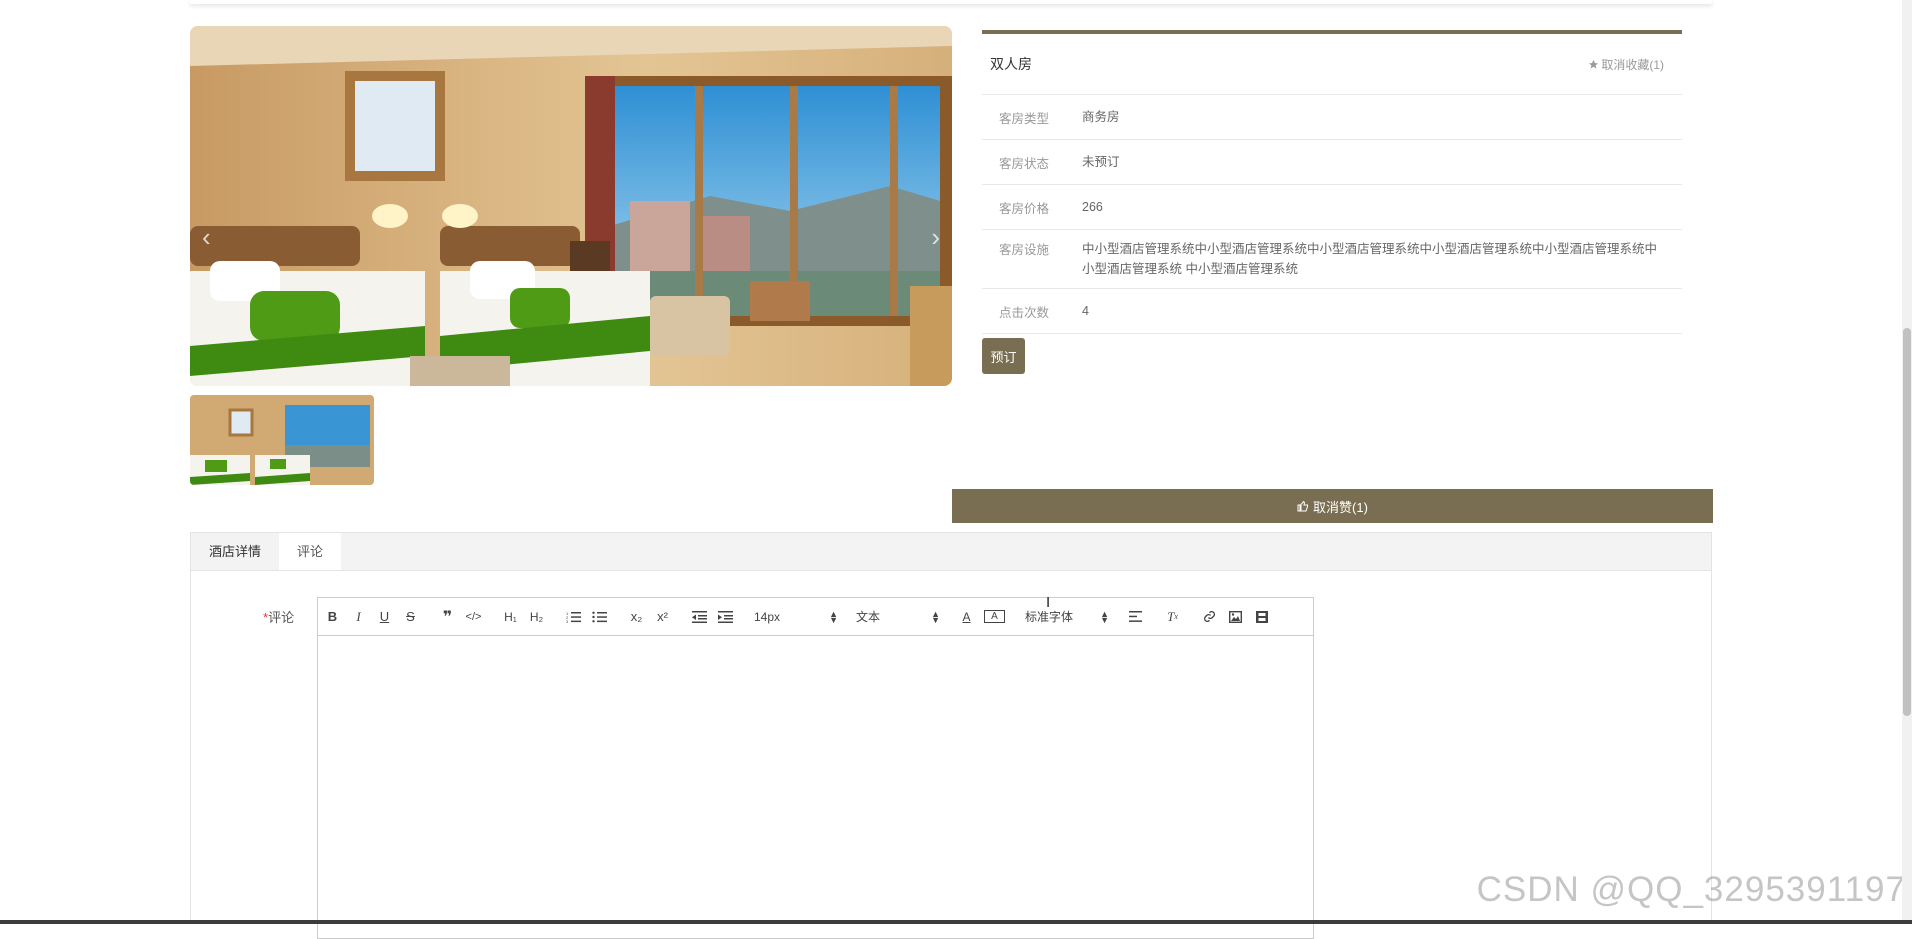 Image resolution: width=1912 pixels, height=939 pixels. I want to click on room-header: 双人房 取消收藏(1), so click(1332, 64).